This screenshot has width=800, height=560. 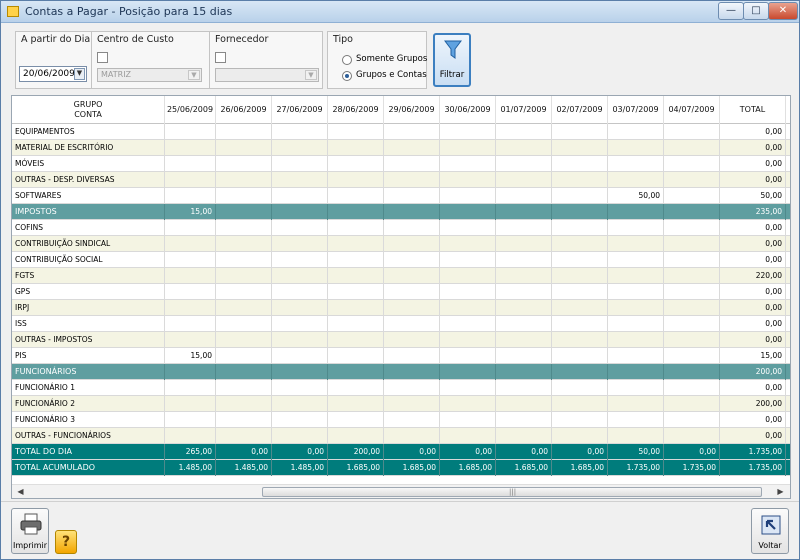 What do you see at coordinates (220, 57) in the screenshot?
I see `supplier-checkbox` at bounding box center [220, 57].